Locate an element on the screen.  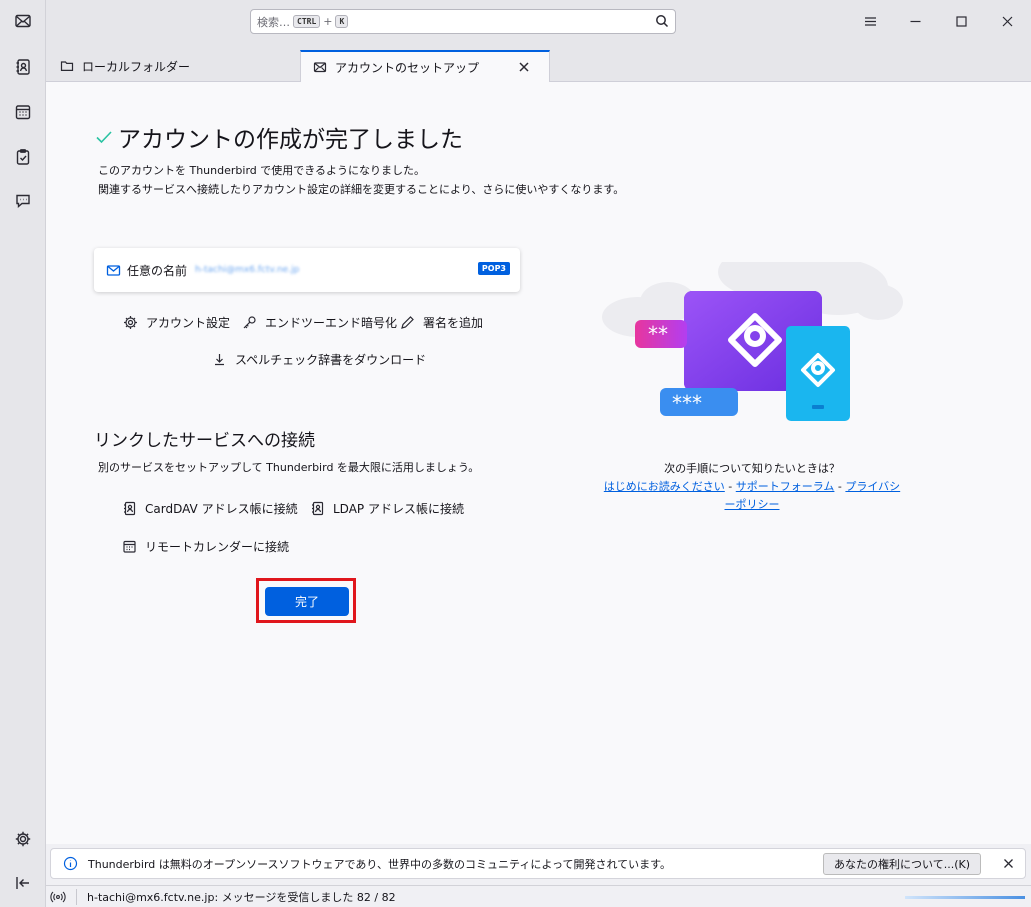
spellcheck-download-button: スペルチェック辞書をダウンロード is located at coordinates (319, 359).